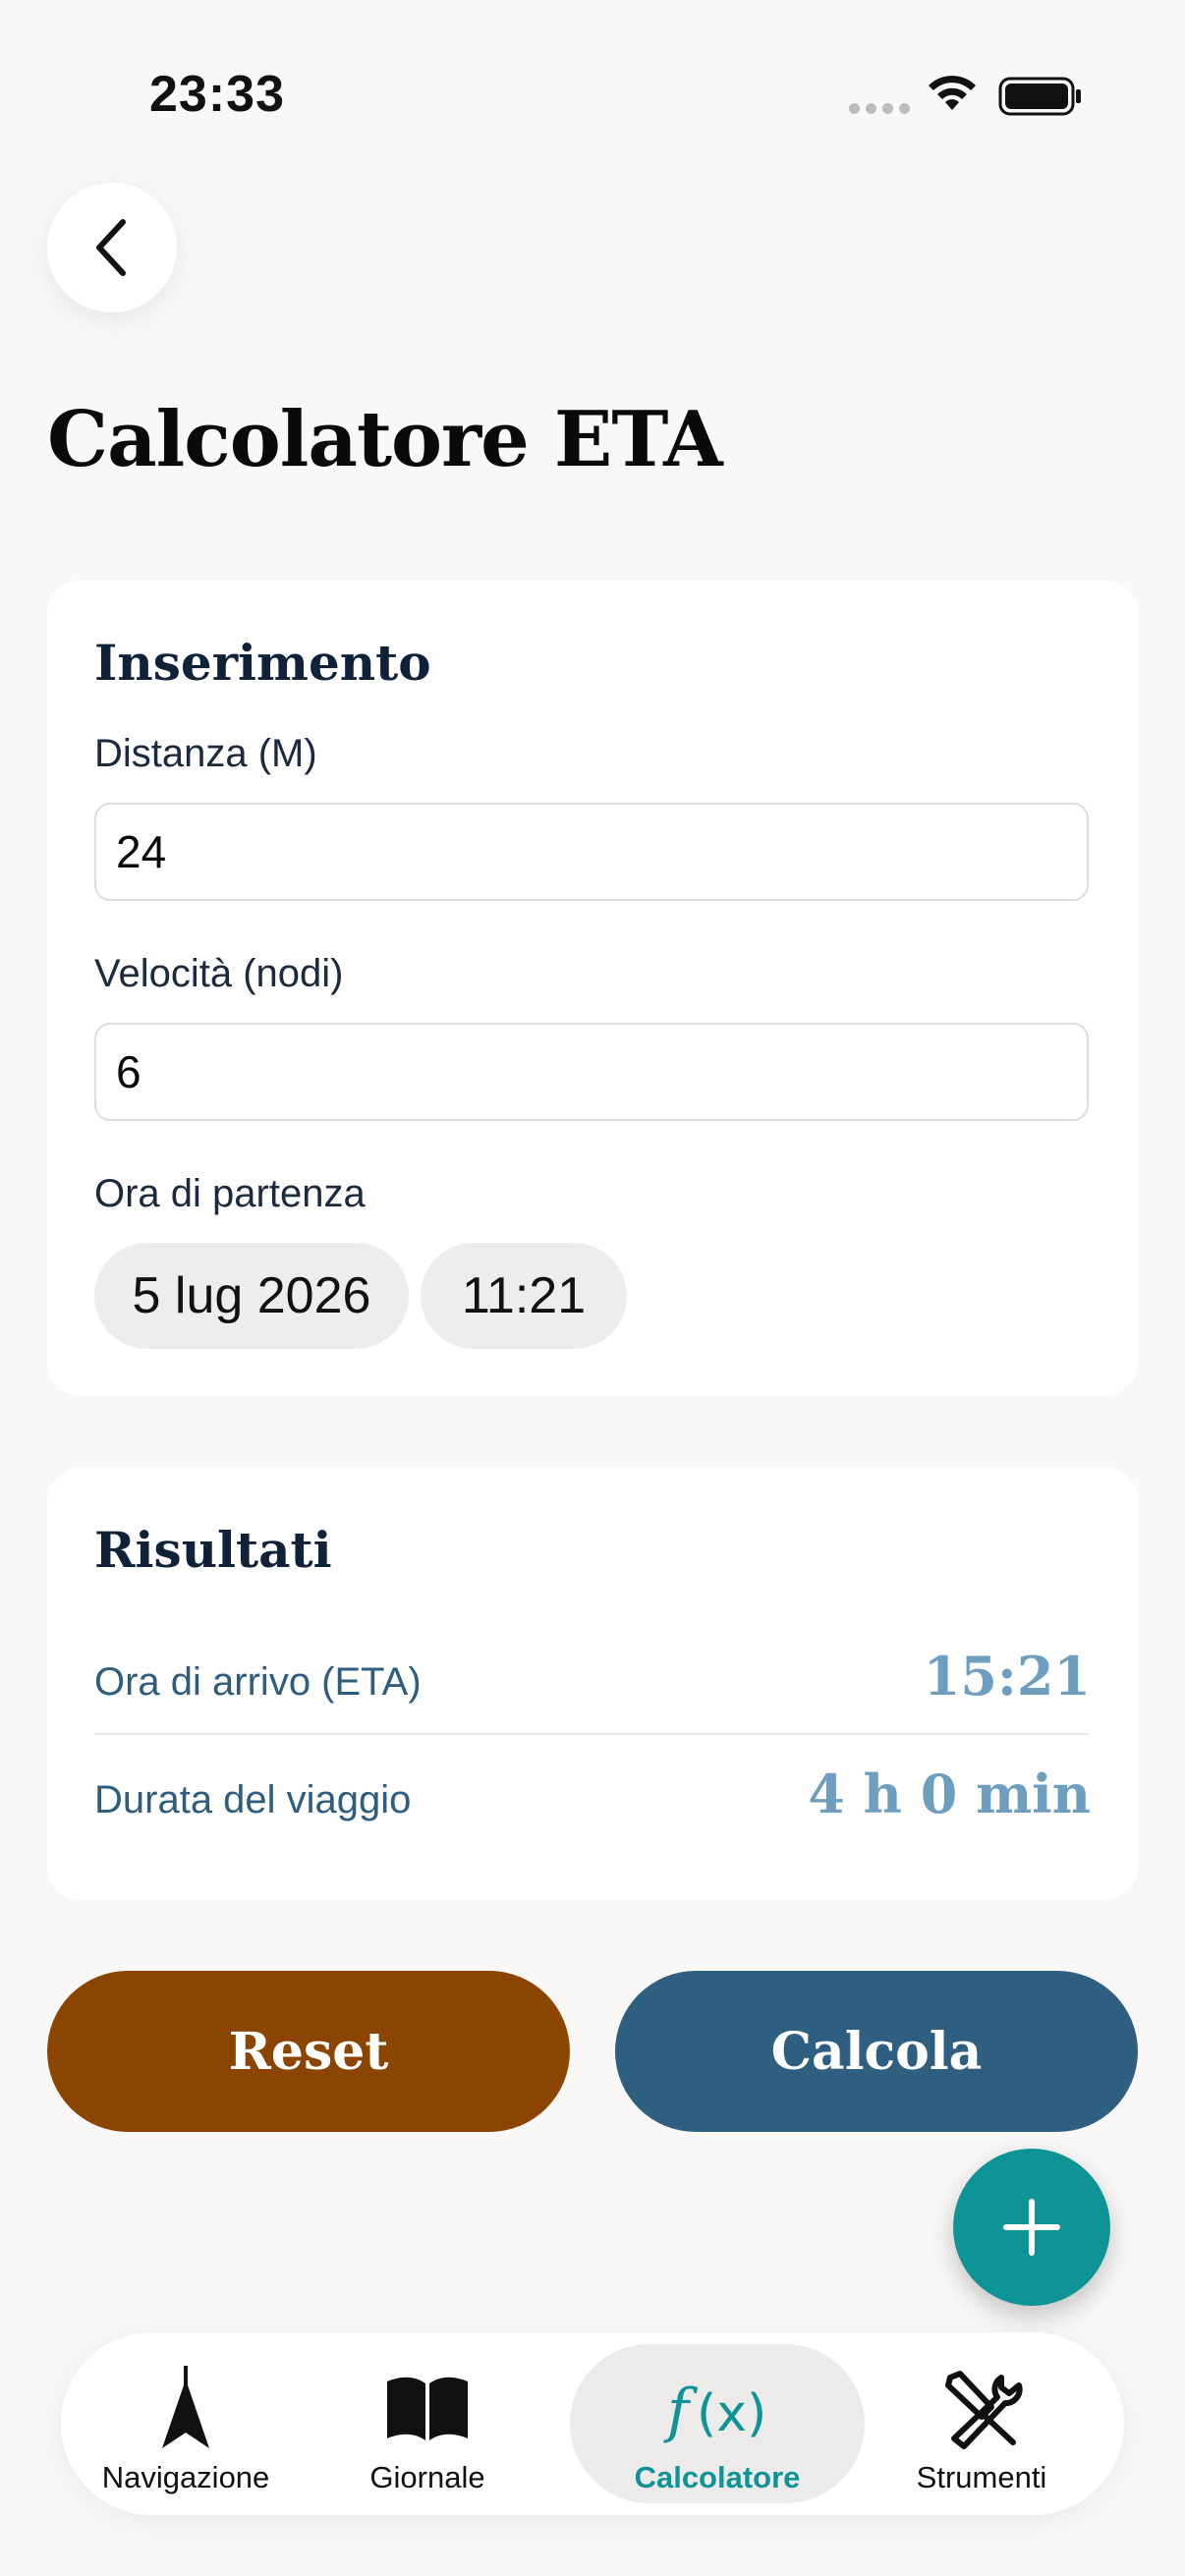  Describe the element at coordinates (1007, 1676) in the screenshot. I see `eta-value: 15:21` at that location.